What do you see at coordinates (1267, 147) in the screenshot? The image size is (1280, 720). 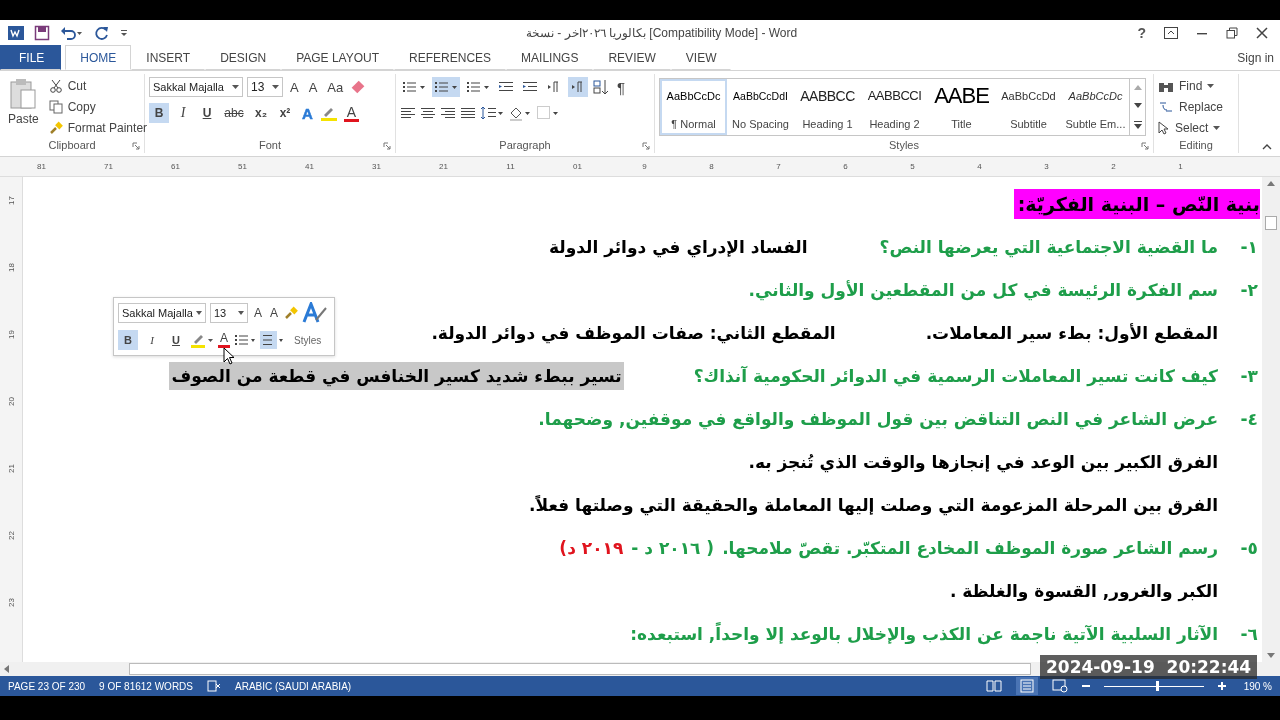 I see `collapse-ribbon-icon` at bounding box center [1267, 147].